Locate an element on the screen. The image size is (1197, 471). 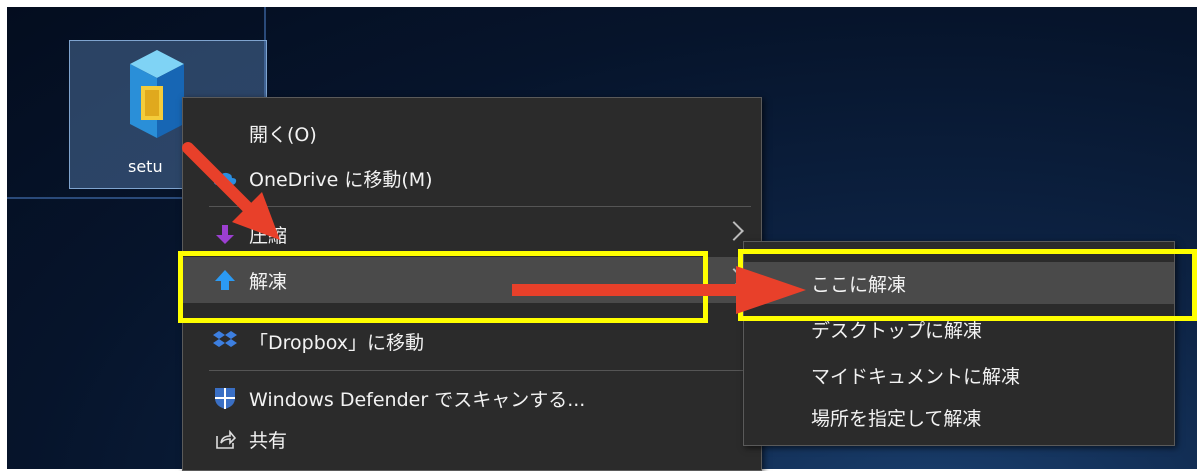
menu-item-dropbox: 「Dropbox」に移動 is located at coordinates (472, 341).